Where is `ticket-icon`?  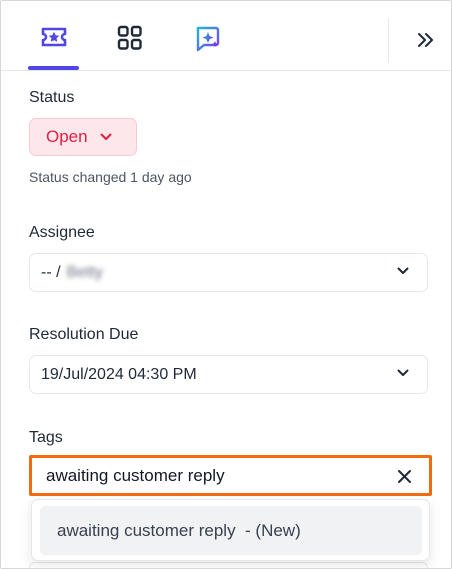 ticket-icon is located at coordinates (54, 37).